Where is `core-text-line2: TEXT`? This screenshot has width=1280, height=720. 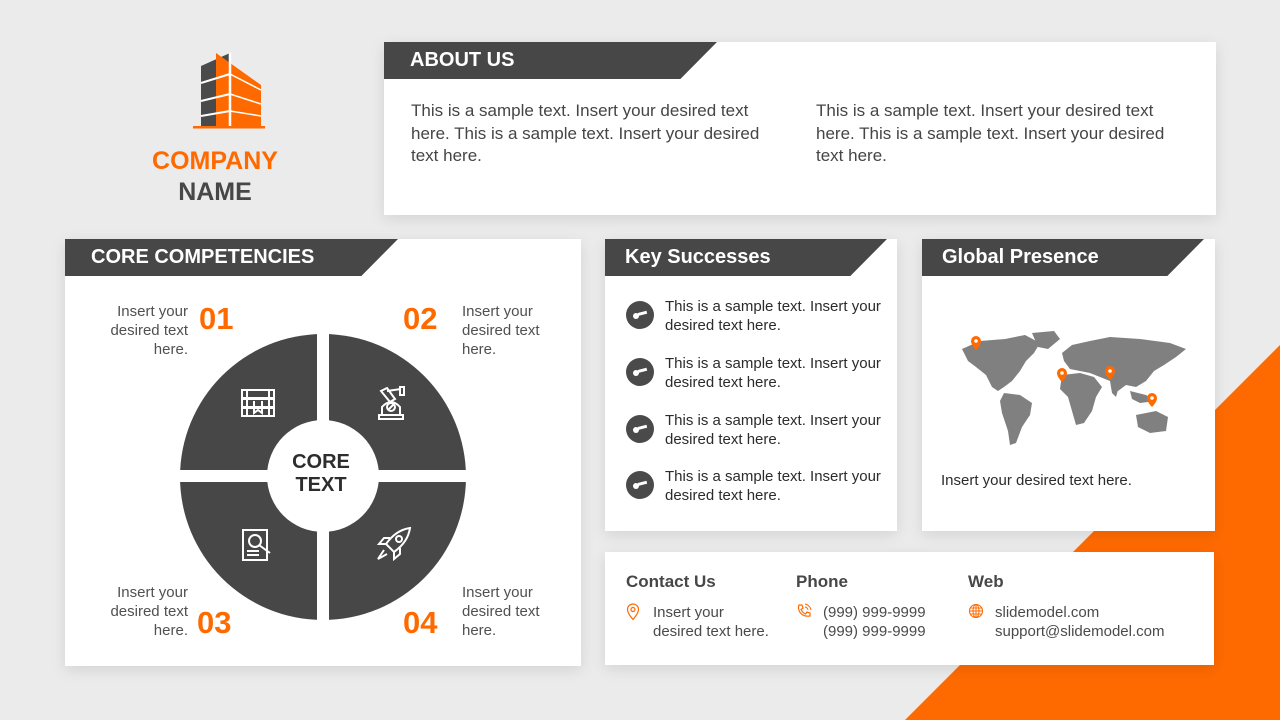
core-text-line2: TEXT is located at coordinates (321, 485).